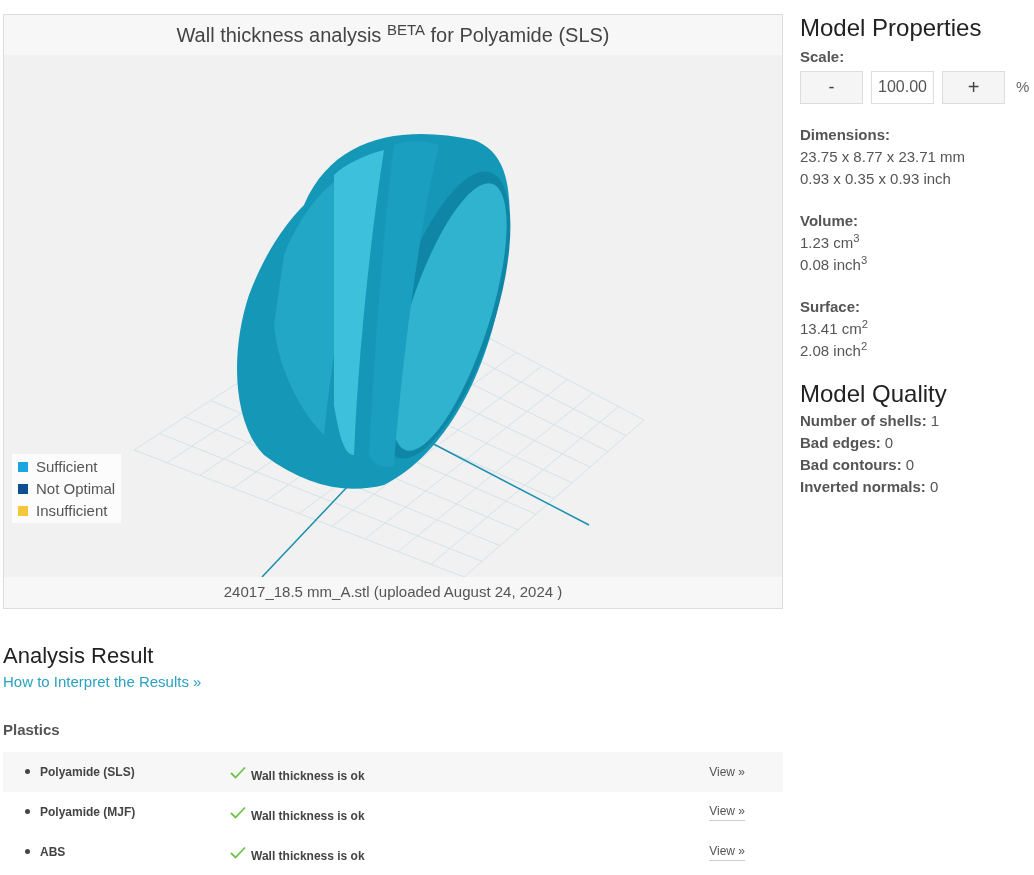 The height and width of the screenshot is (875, 1034). What do you see at coordinates (393, 592) in the screenshot?
I see `file-caption: 24017_18.5 mm_A.stl (uploaded August 24, 2024 )` at bounding box center [393, 592].